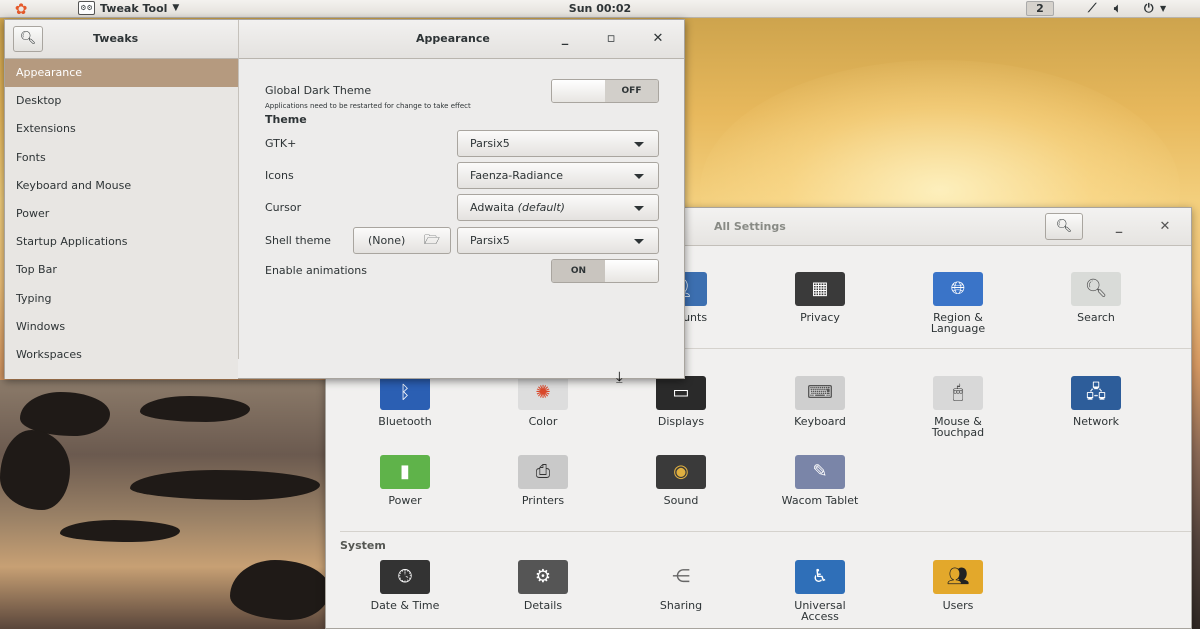 The height and width of the screenshot is (629, 1200). Describe the element at coordinates (543, 393) in the screenshot. I see `color-icon: ✺` at that location.